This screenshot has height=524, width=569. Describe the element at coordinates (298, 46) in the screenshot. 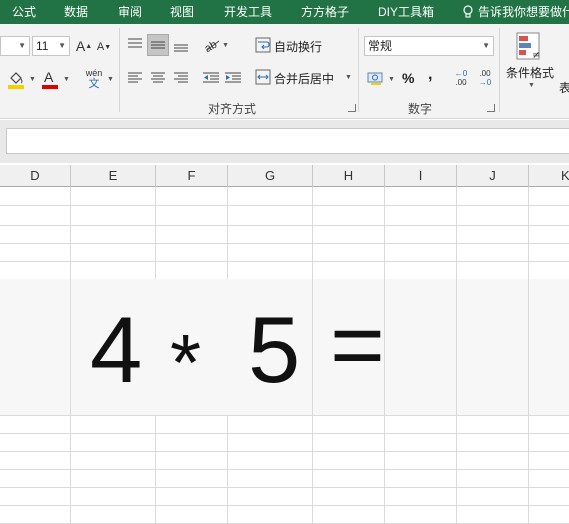

I see `wrap-text-button: 自动换行` at that location.